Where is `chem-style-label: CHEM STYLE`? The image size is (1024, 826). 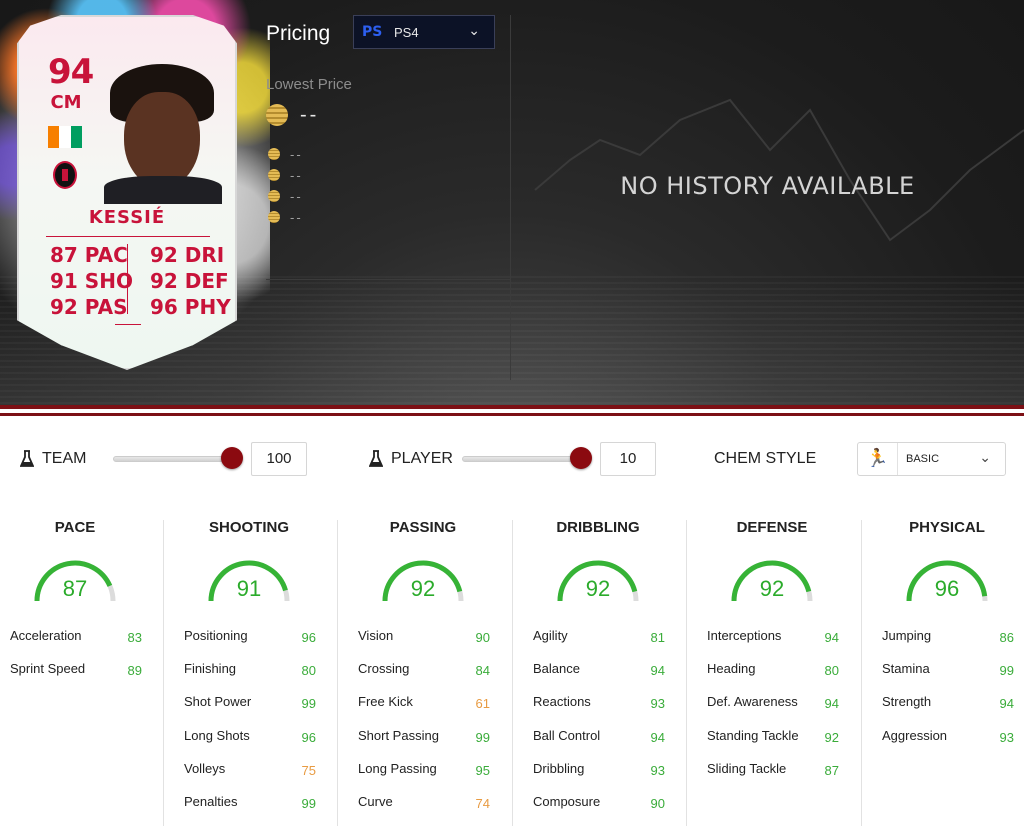 chem-style-label: CHEM STYLE is located at coordinates (765, 458).